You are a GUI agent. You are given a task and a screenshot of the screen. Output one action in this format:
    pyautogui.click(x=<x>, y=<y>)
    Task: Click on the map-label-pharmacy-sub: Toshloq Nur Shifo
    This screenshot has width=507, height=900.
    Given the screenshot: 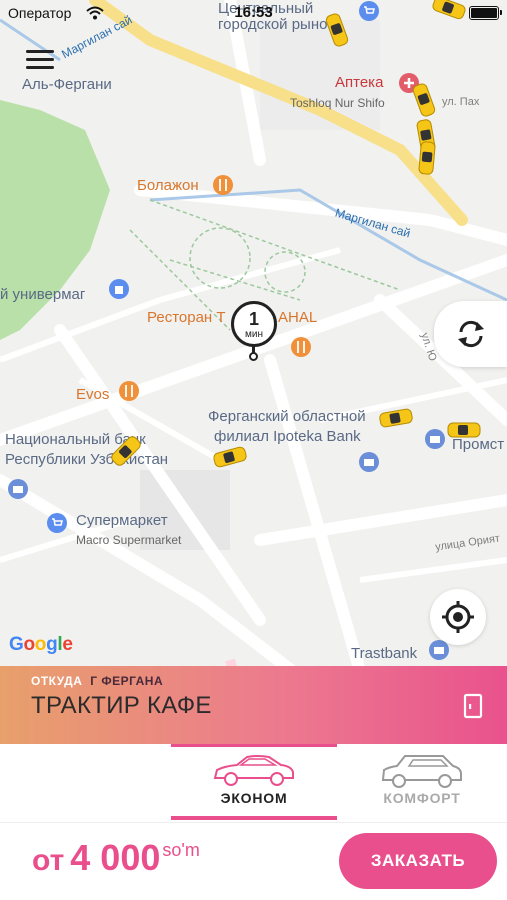 What is the action you would take?
    pyautogui.click(x=337, y=103)
    